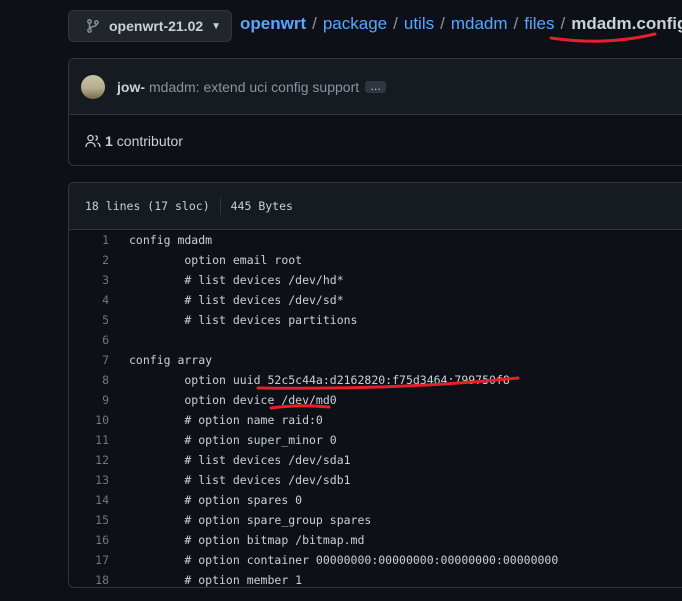  Describe the element at coordinates (99, 320) in the screenshot. I see `line-number: 5` at that location.